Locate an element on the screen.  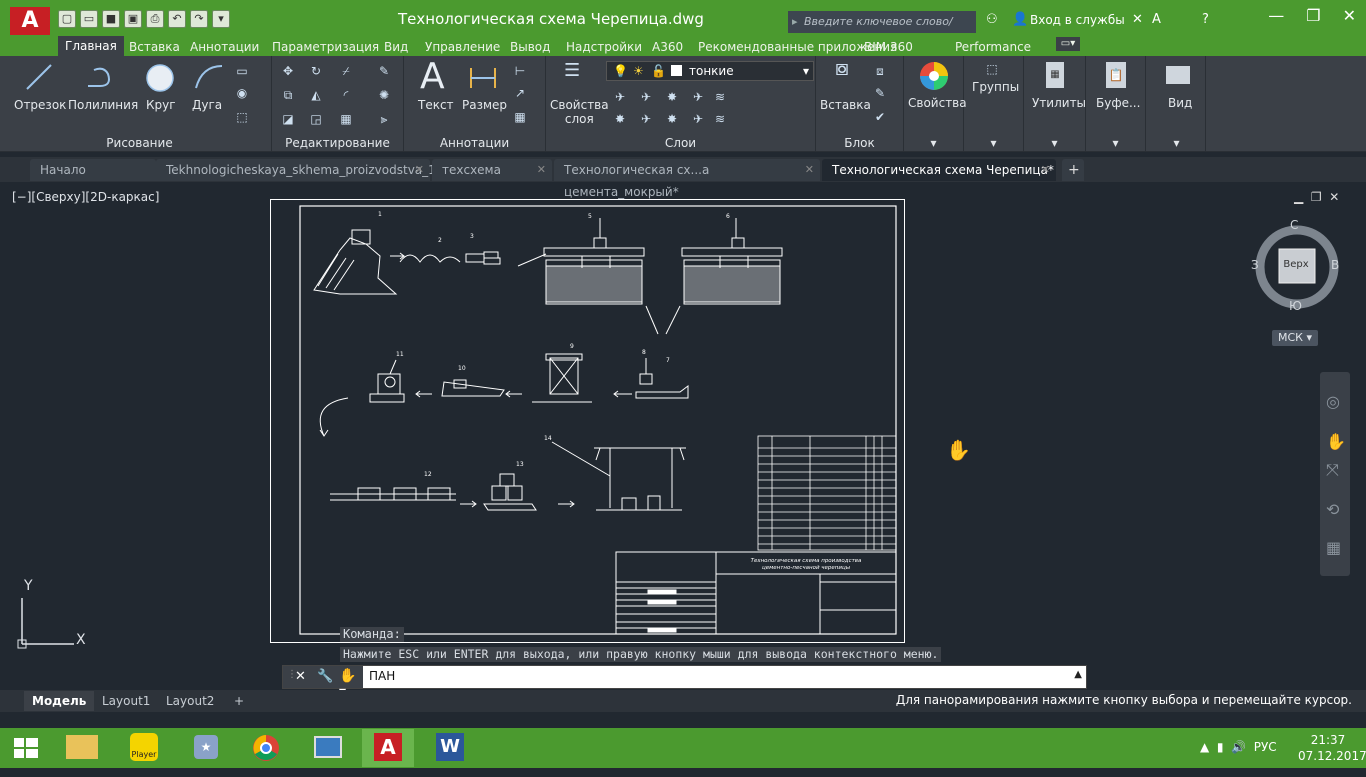
qat-dropdown-icon: ▾ is located at coordinates (221, 19).